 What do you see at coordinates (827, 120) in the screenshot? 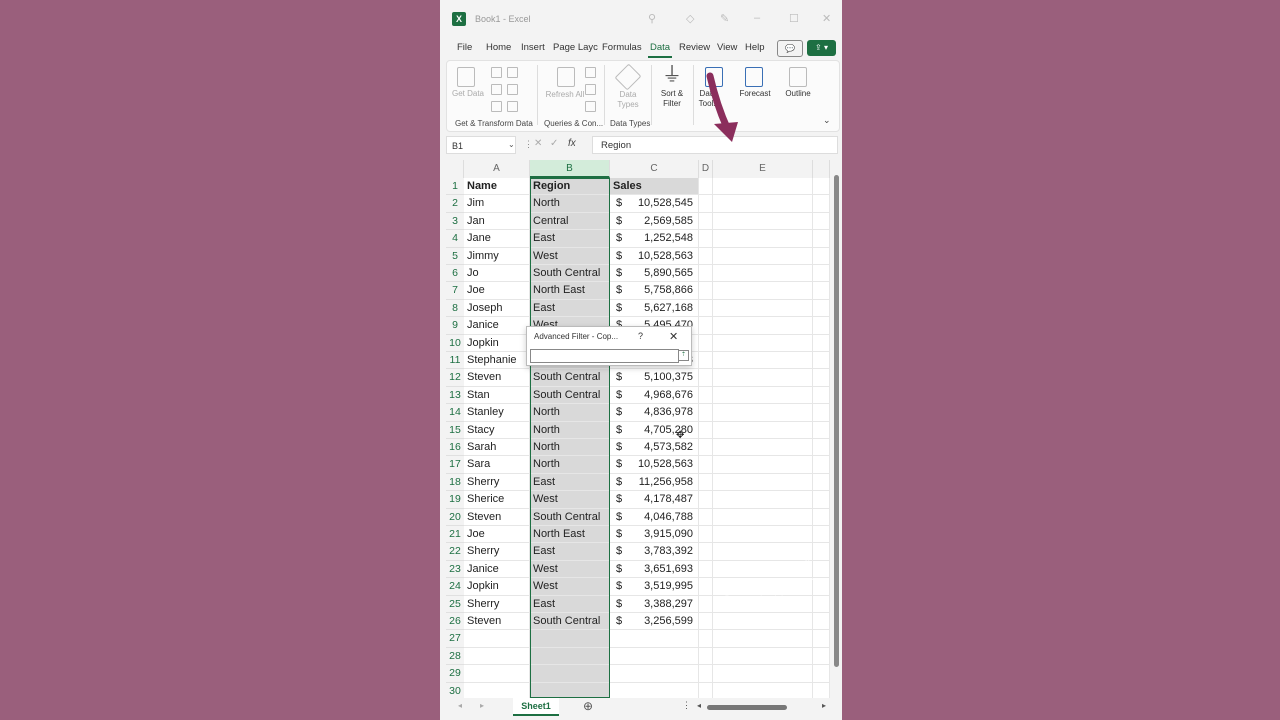
I see `collapse-ribbon-icon: ⌄` at bounding box center [827, 120].